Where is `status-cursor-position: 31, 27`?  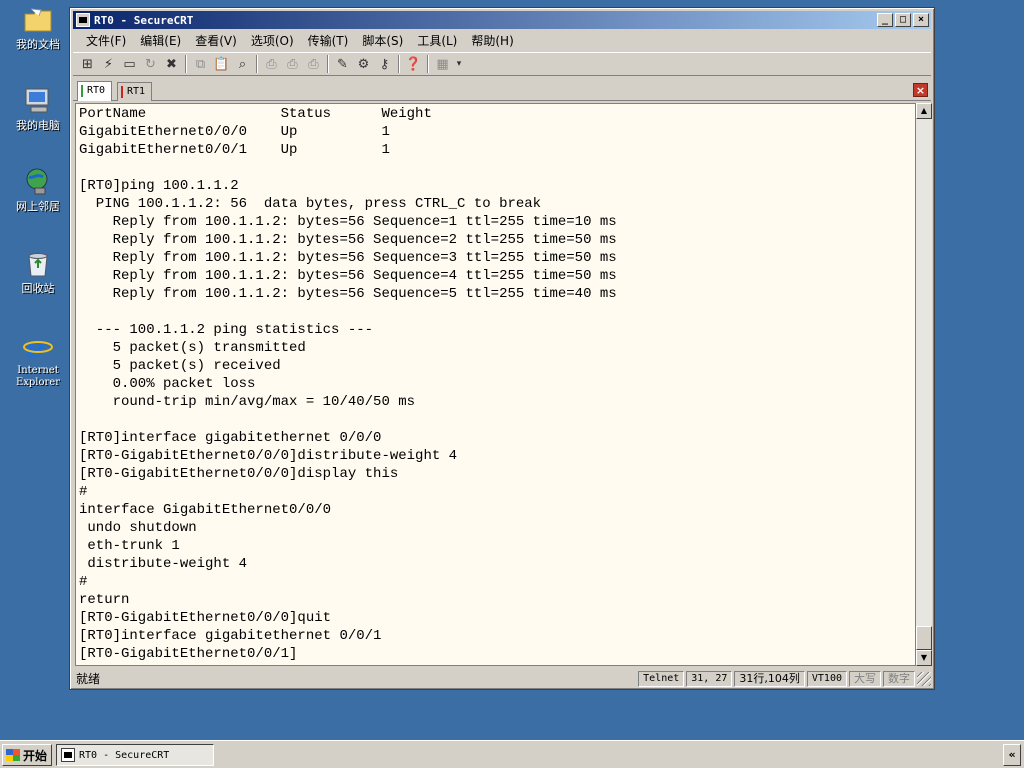 status-cursor-position: 31, 27 is located at coordinates (709, 678).